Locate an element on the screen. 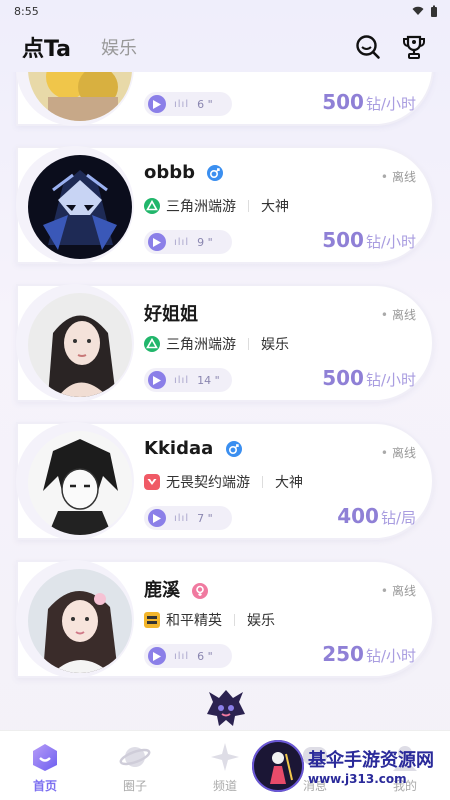 Image resolution: width=450 pixels, height=800 pixels. game-info: 无畏契约端游 大神 is located at coordinates (223, 482).